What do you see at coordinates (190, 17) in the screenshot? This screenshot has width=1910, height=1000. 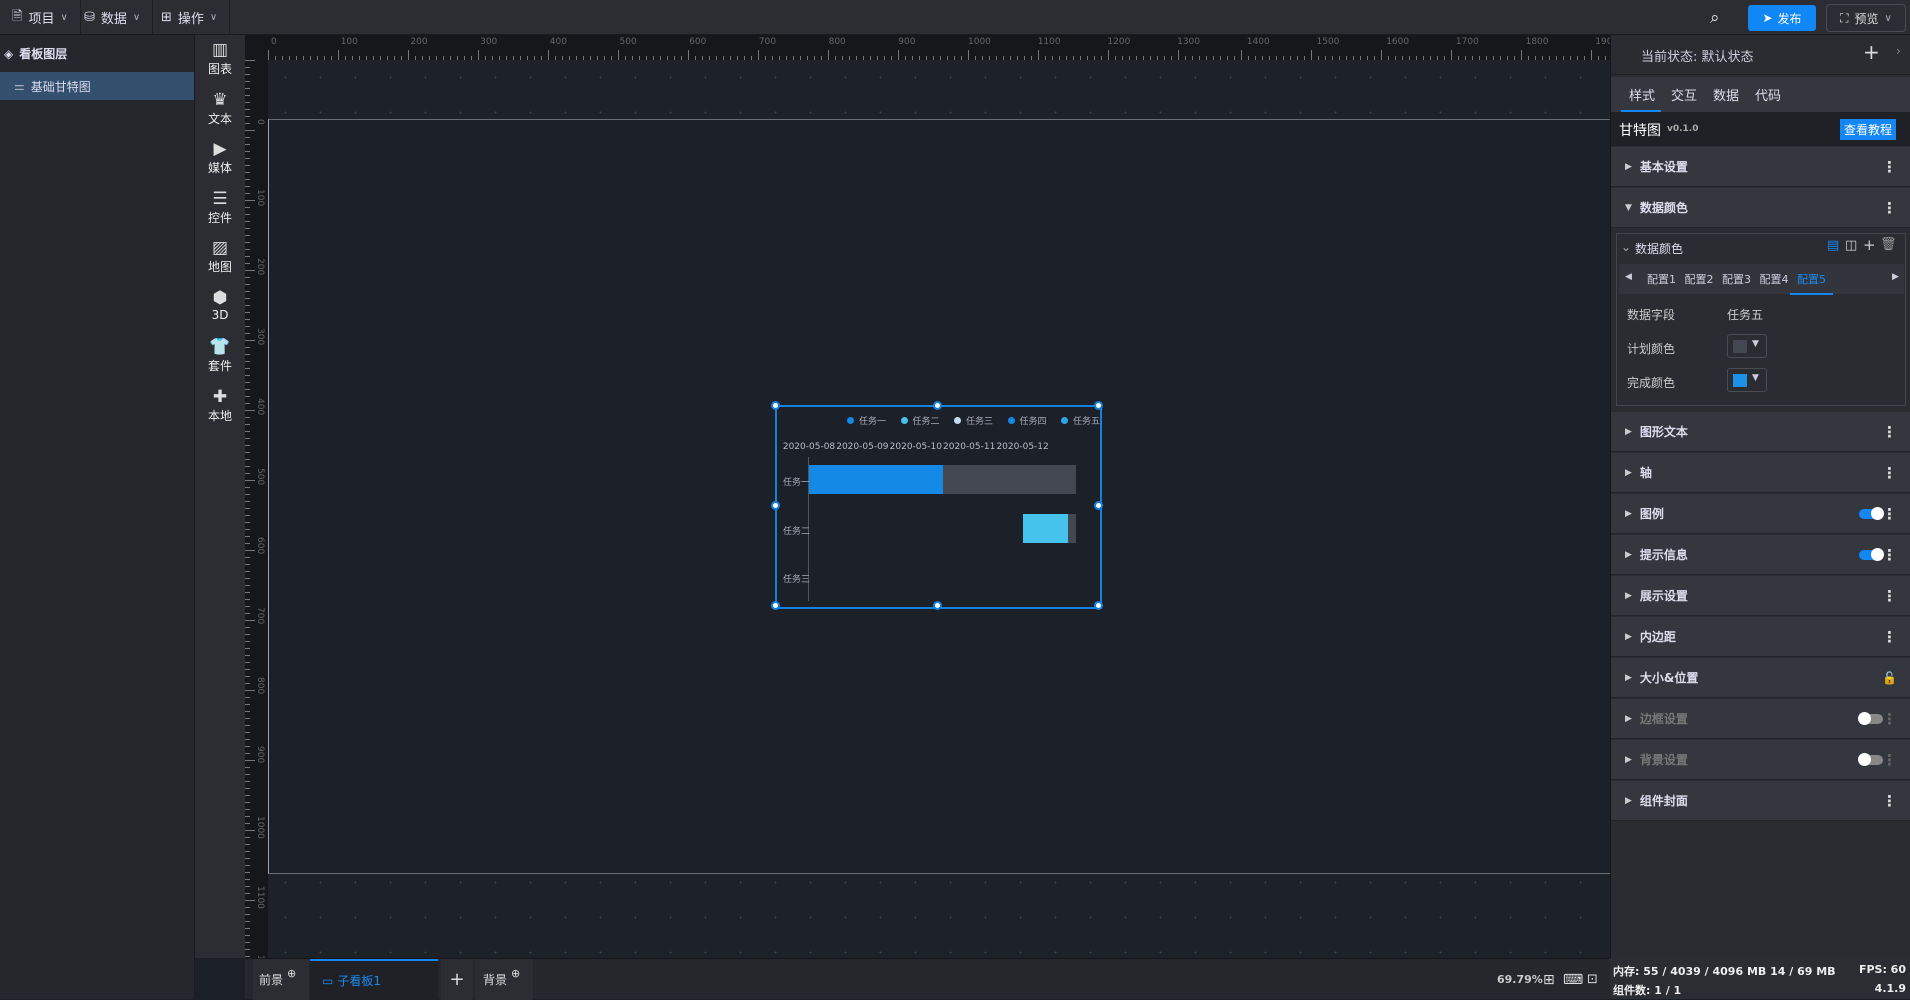 I see `menu-operations: ⊞ 操作 ∨` at bounding box center [190, 17].